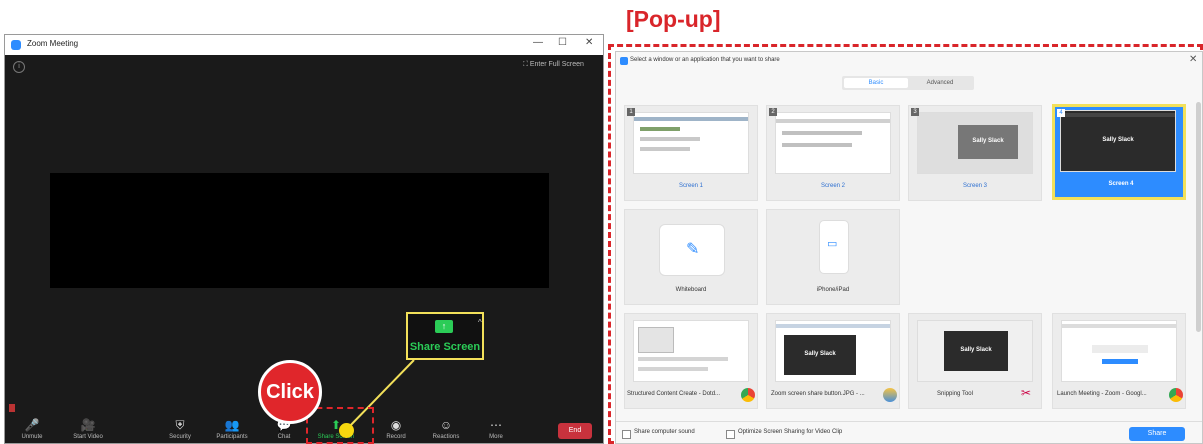 Image resolution: width=1203 pixels, height=444 pixels. What do you see at coordinates (940, 83) in the screenshot?
I see `tab-advanced: Advanced` at bounding box center [940, 83].